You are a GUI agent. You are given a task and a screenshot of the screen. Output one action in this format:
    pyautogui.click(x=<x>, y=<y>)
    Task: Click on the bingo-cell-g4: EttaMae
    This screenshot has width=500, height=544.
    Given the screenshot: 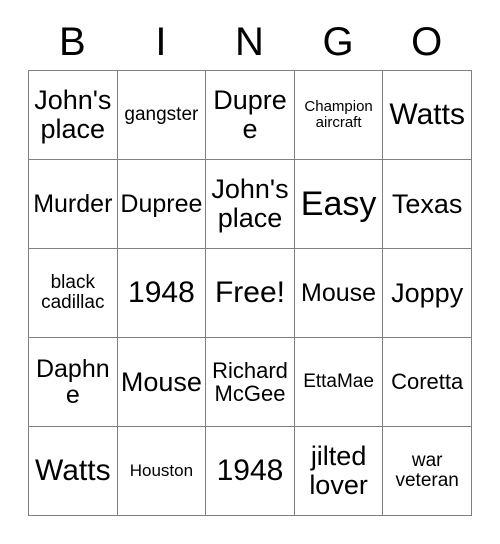 What is the action you would take?
    pyautogui.click(x=339, y=382)
    